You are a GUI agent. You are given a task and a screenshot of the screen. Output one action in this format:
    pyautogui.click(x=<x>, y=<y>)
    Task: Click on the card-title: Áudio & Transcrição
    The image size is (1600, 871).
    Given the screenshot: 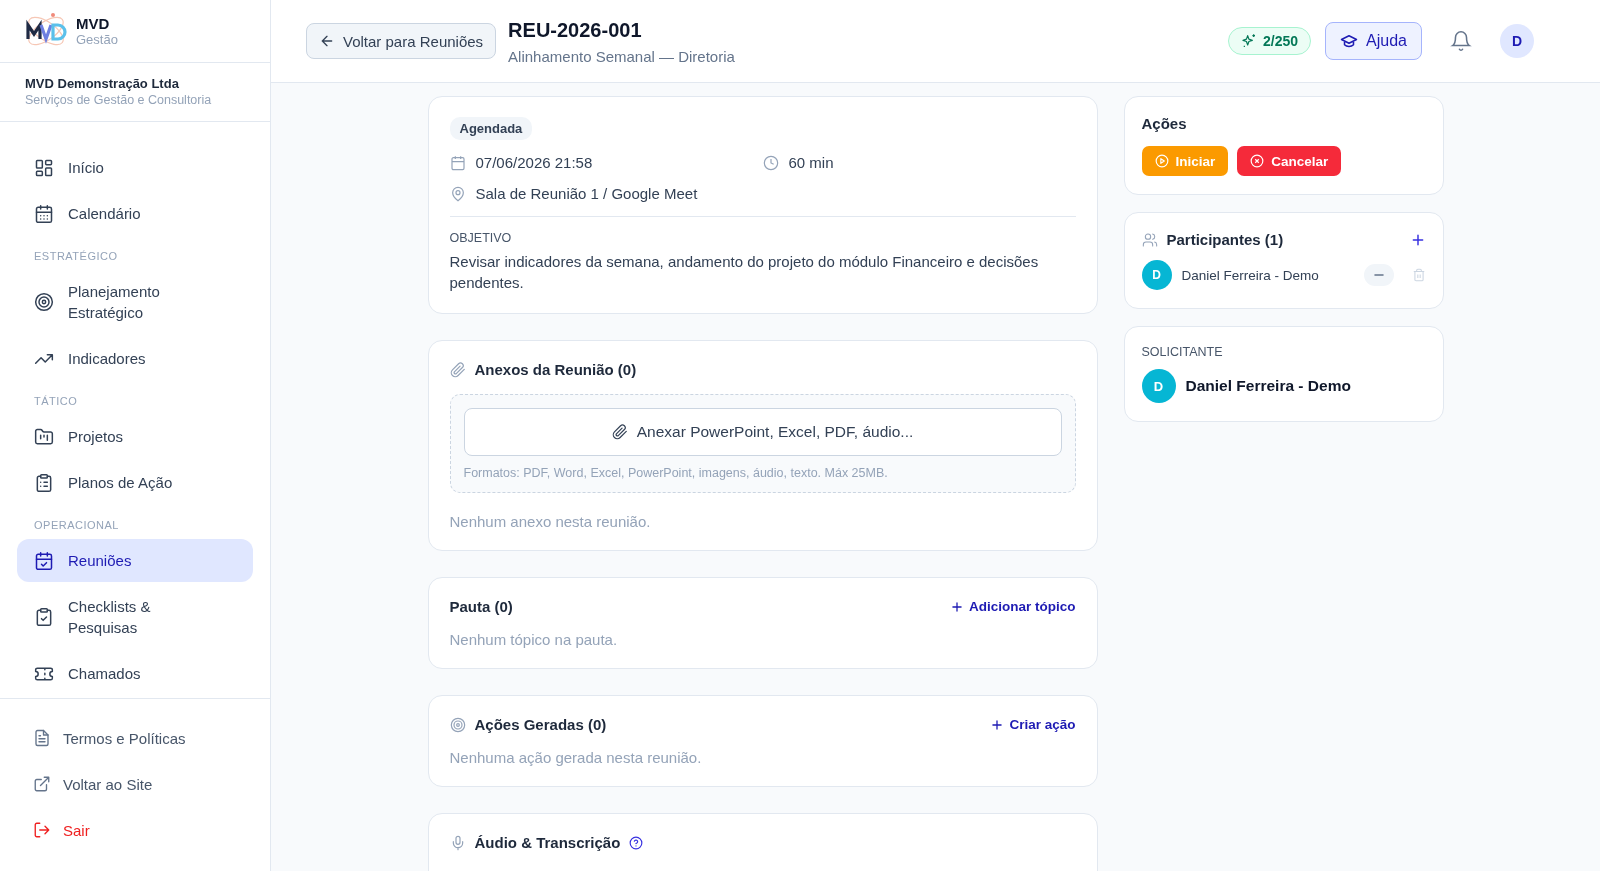 What is the action you would take?
    pyautogui.click(x=547, y=842)
    